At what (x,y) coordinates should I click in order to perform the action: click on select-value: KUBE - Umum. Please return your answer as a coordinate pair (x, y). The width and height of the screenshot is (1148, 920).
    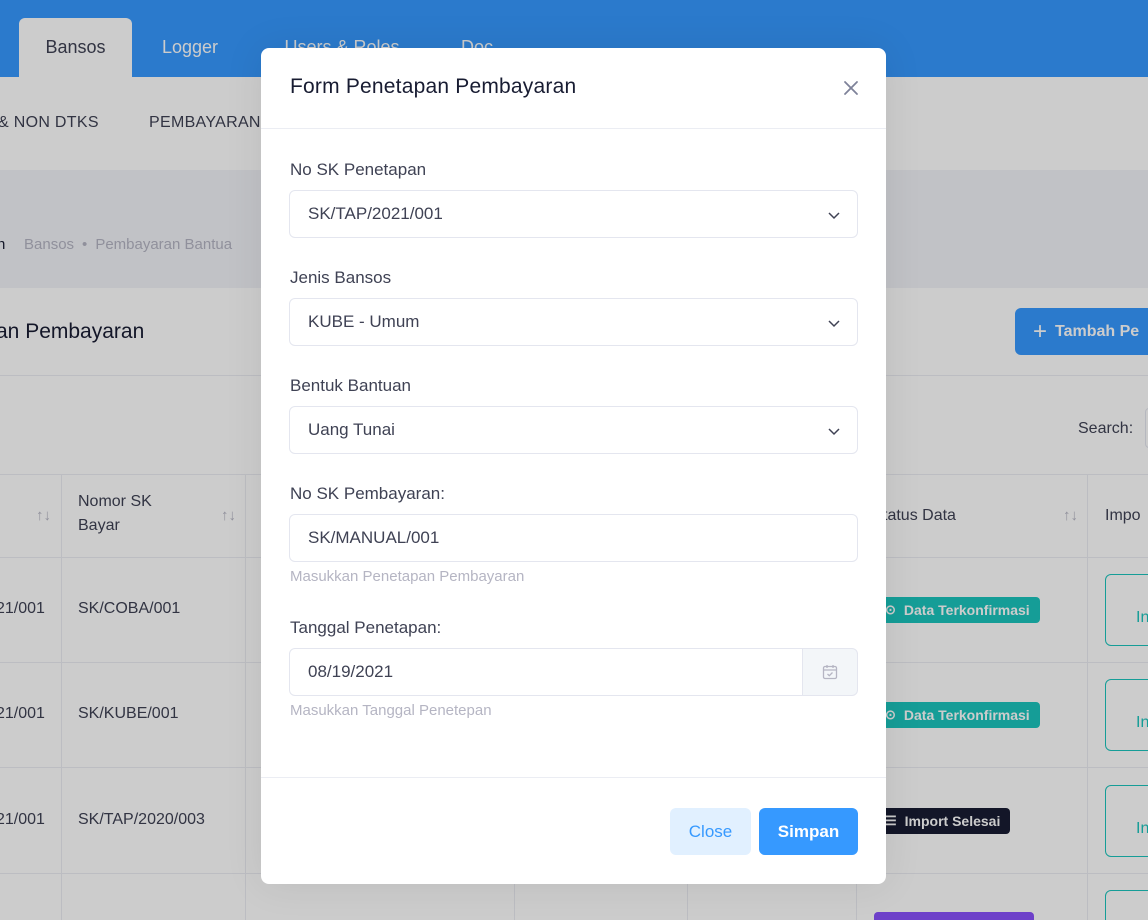
    Looking at the image, I should click on (364, 321).